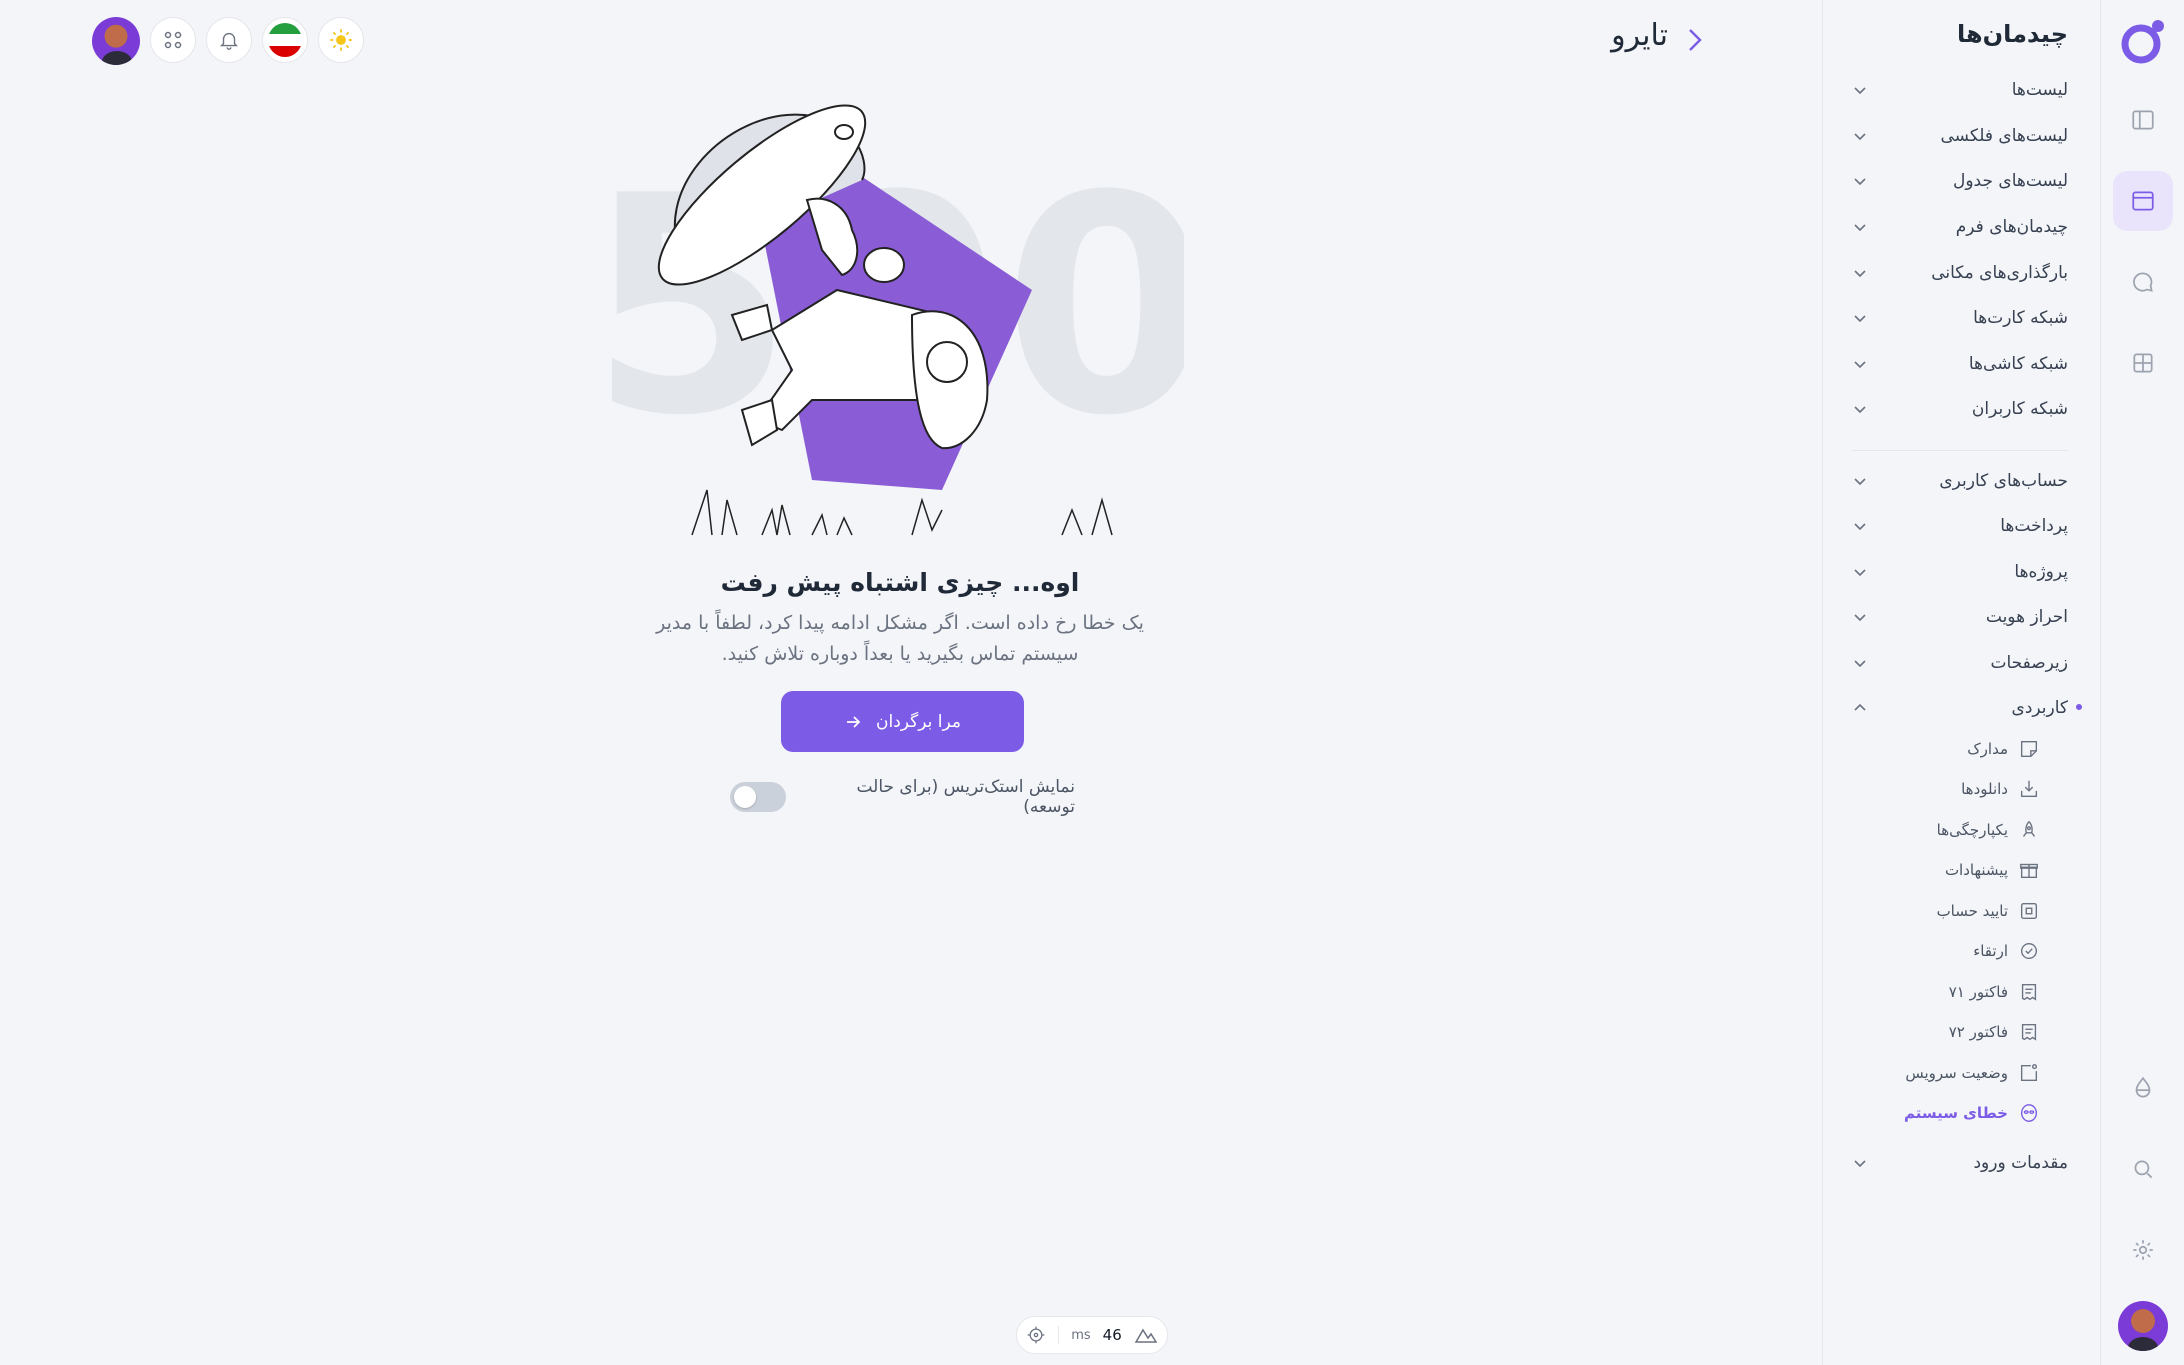  What do you see at coordinates (2029, 951) in the screenshot?
I see `badge-check-icon` at bounding box center [2029, 951].